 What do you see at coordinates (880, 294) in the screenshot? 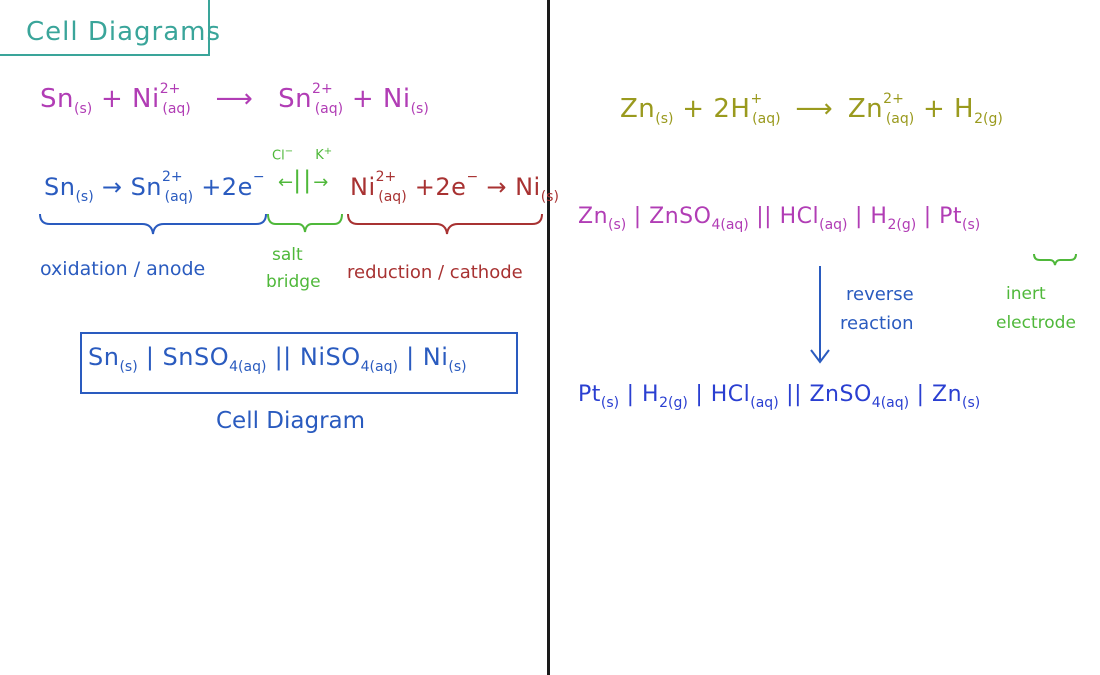
I see `label-reverse: reverse` at bounding box center [880, 294].